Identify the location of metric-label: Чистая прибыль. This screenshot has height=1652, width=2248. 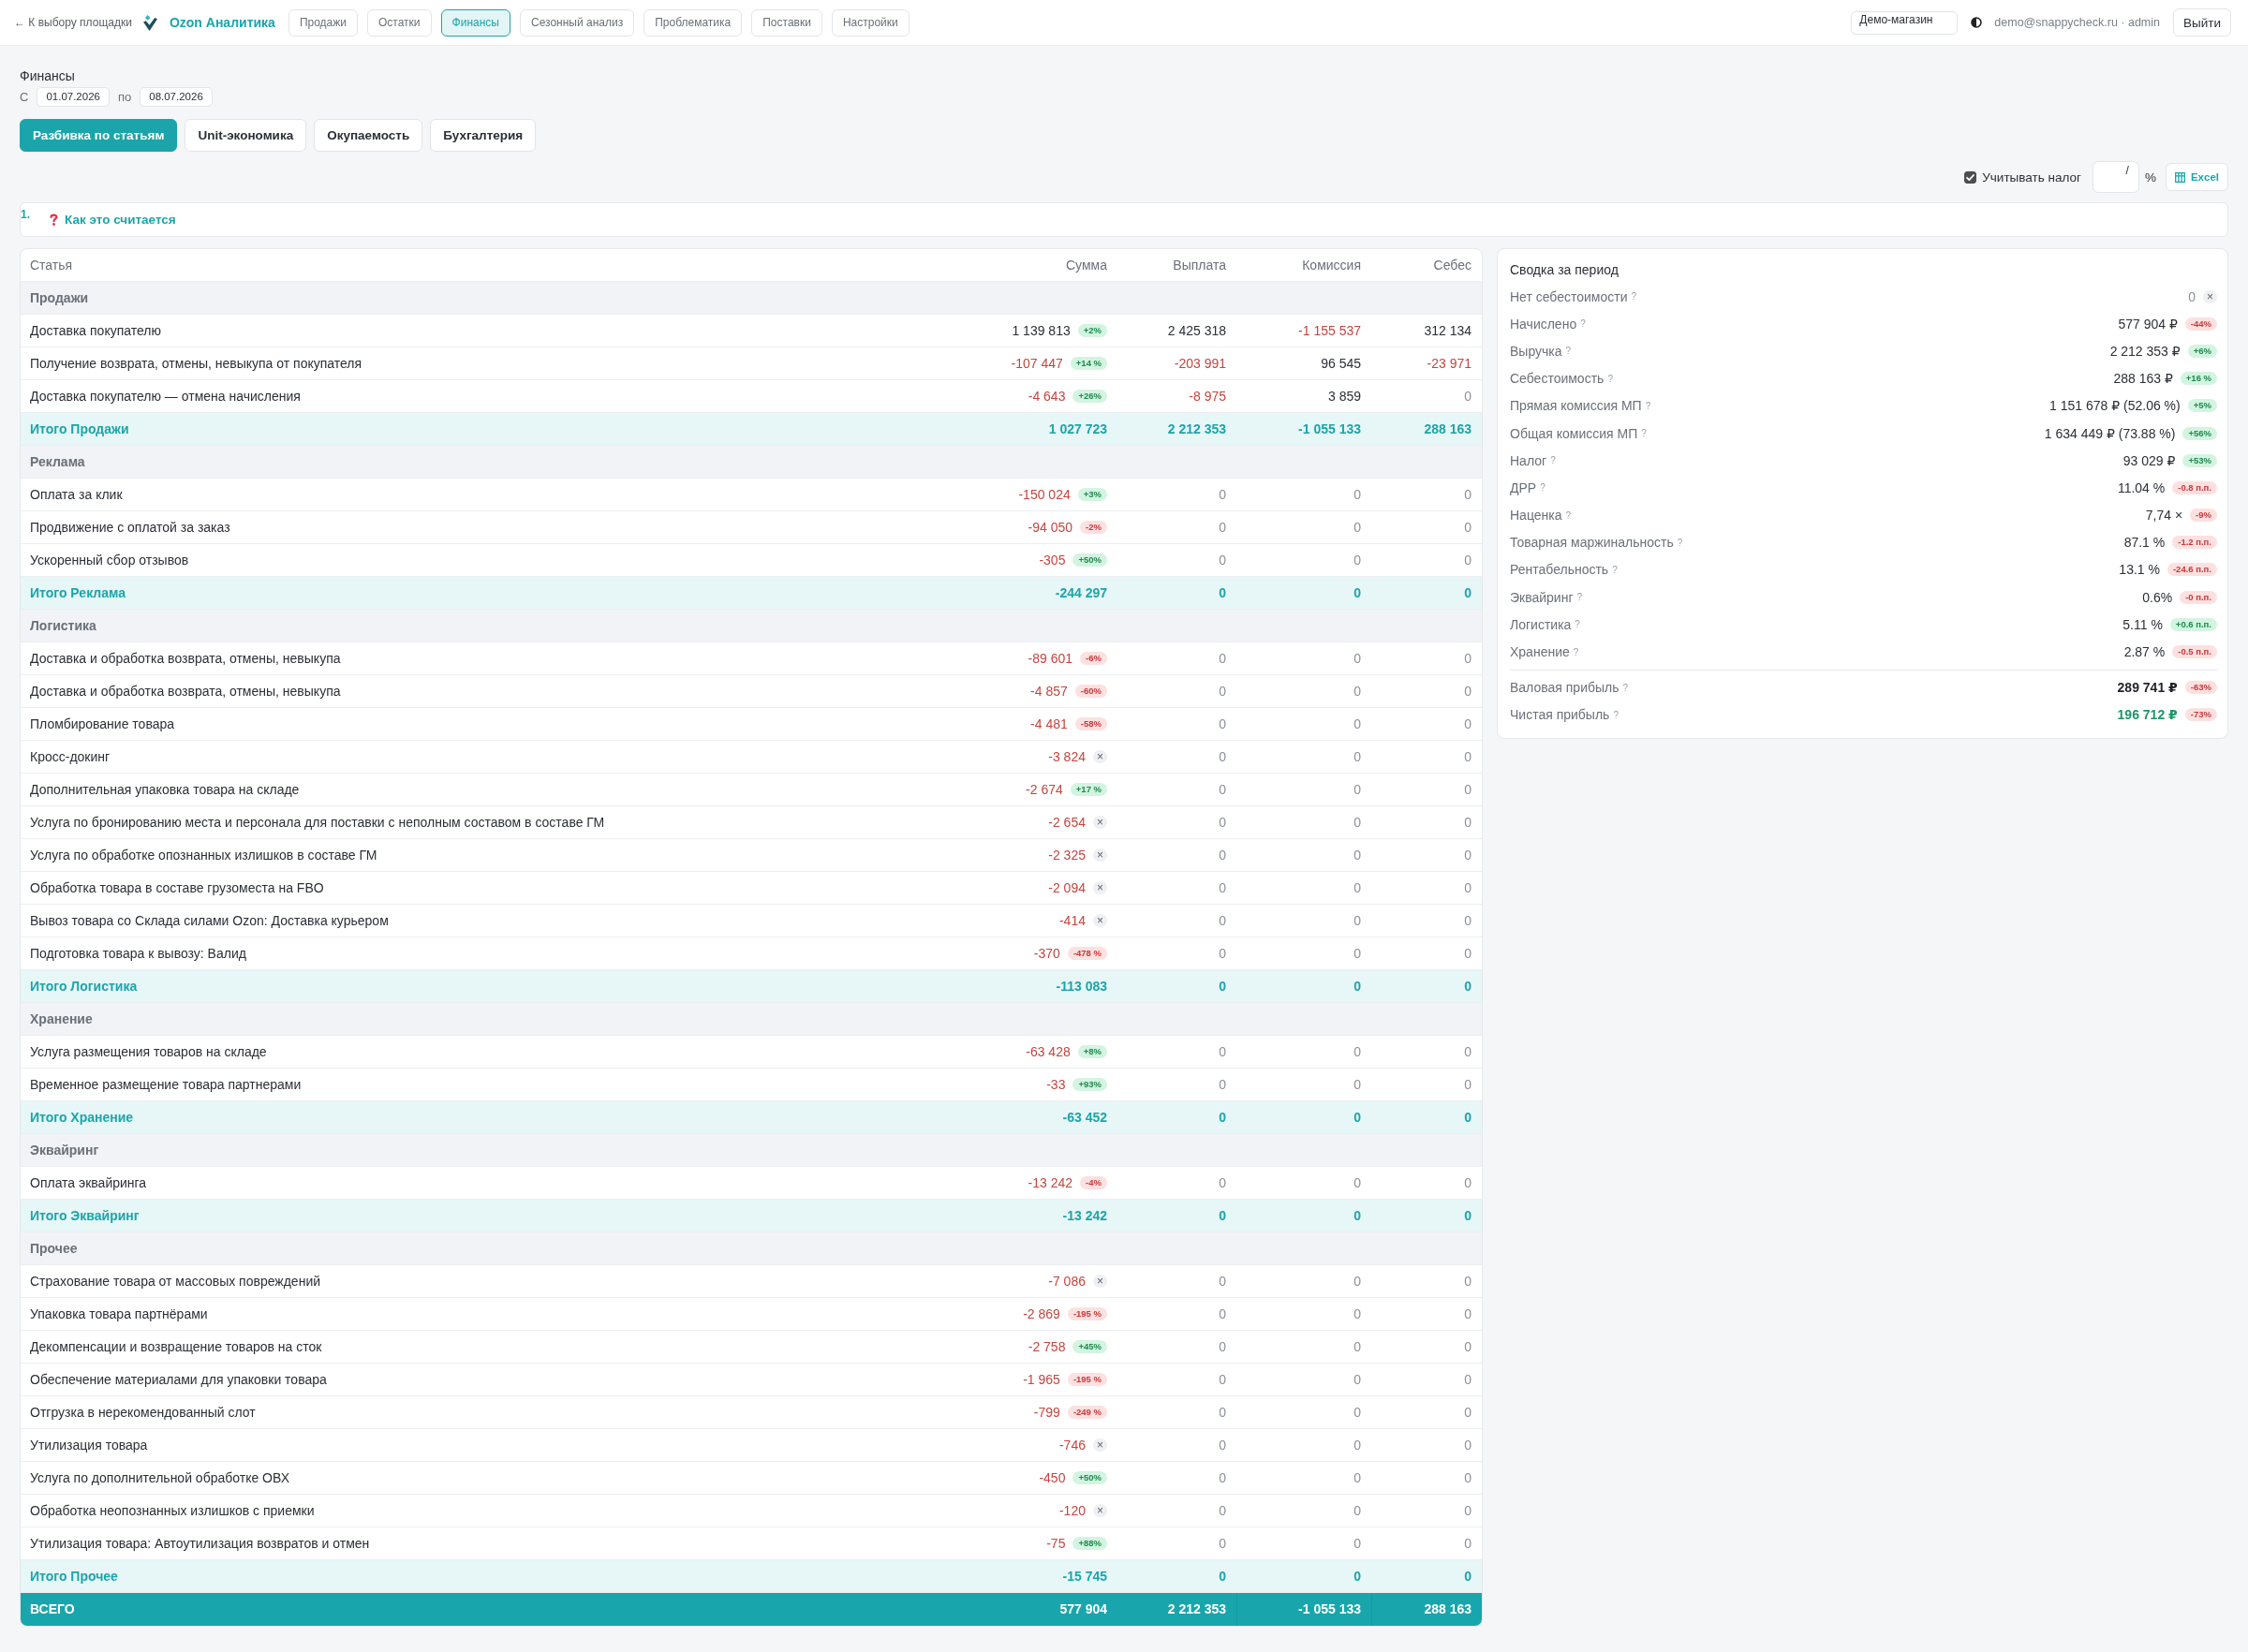
(1560, 715).